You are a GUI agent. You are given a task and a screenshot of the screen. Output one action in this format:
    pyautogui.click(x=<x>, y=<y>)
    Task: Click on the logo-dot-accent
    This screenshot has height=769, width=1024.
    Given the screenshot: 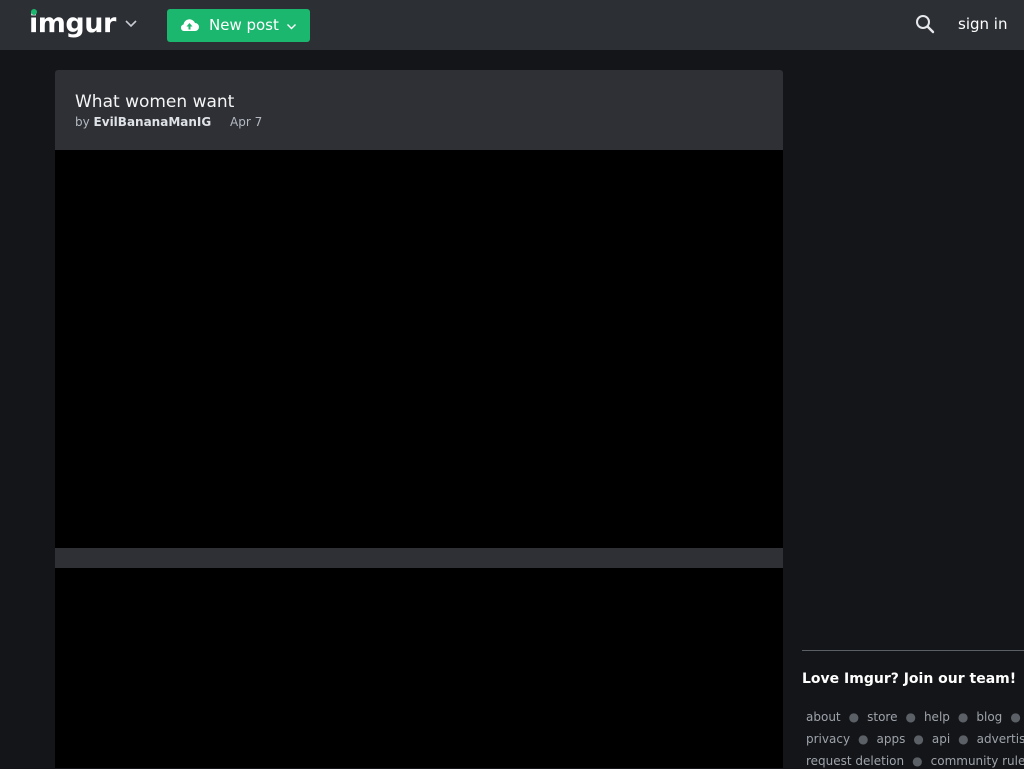 What is the action you would take?
    pyautogui.click(x=34, y=12)
    